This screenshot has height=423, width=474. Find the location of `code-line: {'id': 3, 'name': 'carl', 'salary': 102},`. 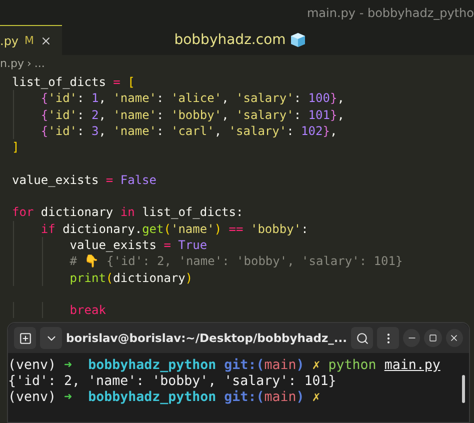

code-line: {'id': 3, 'name': 'carl', 'salary': 102}, is located at coordinates (189, 131).